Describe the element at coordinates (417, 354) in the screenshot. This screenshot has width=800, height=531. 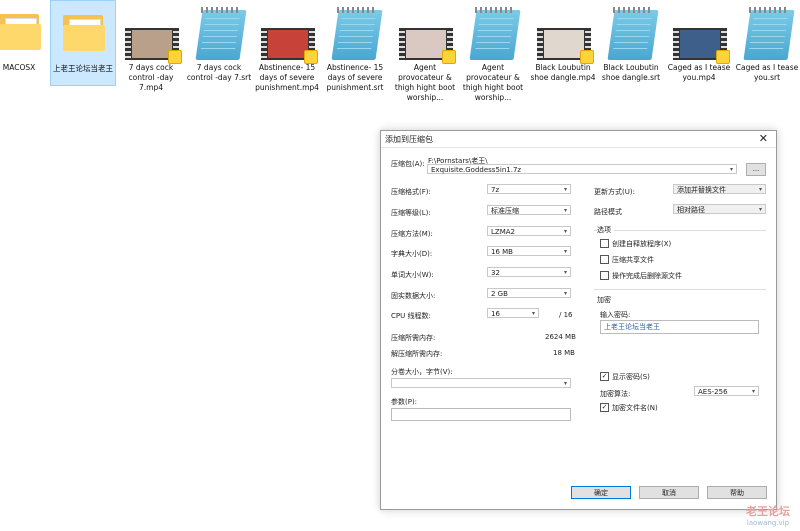
I see `mem-decomp-label: 解压缩所需内存:` at that location.